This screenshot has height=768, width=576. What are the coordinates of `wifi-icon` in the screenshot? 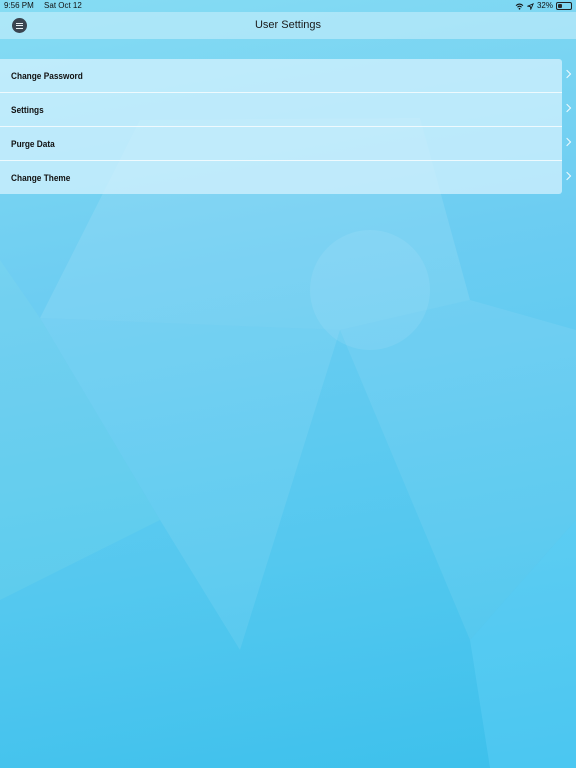 It's located at (519, 6).